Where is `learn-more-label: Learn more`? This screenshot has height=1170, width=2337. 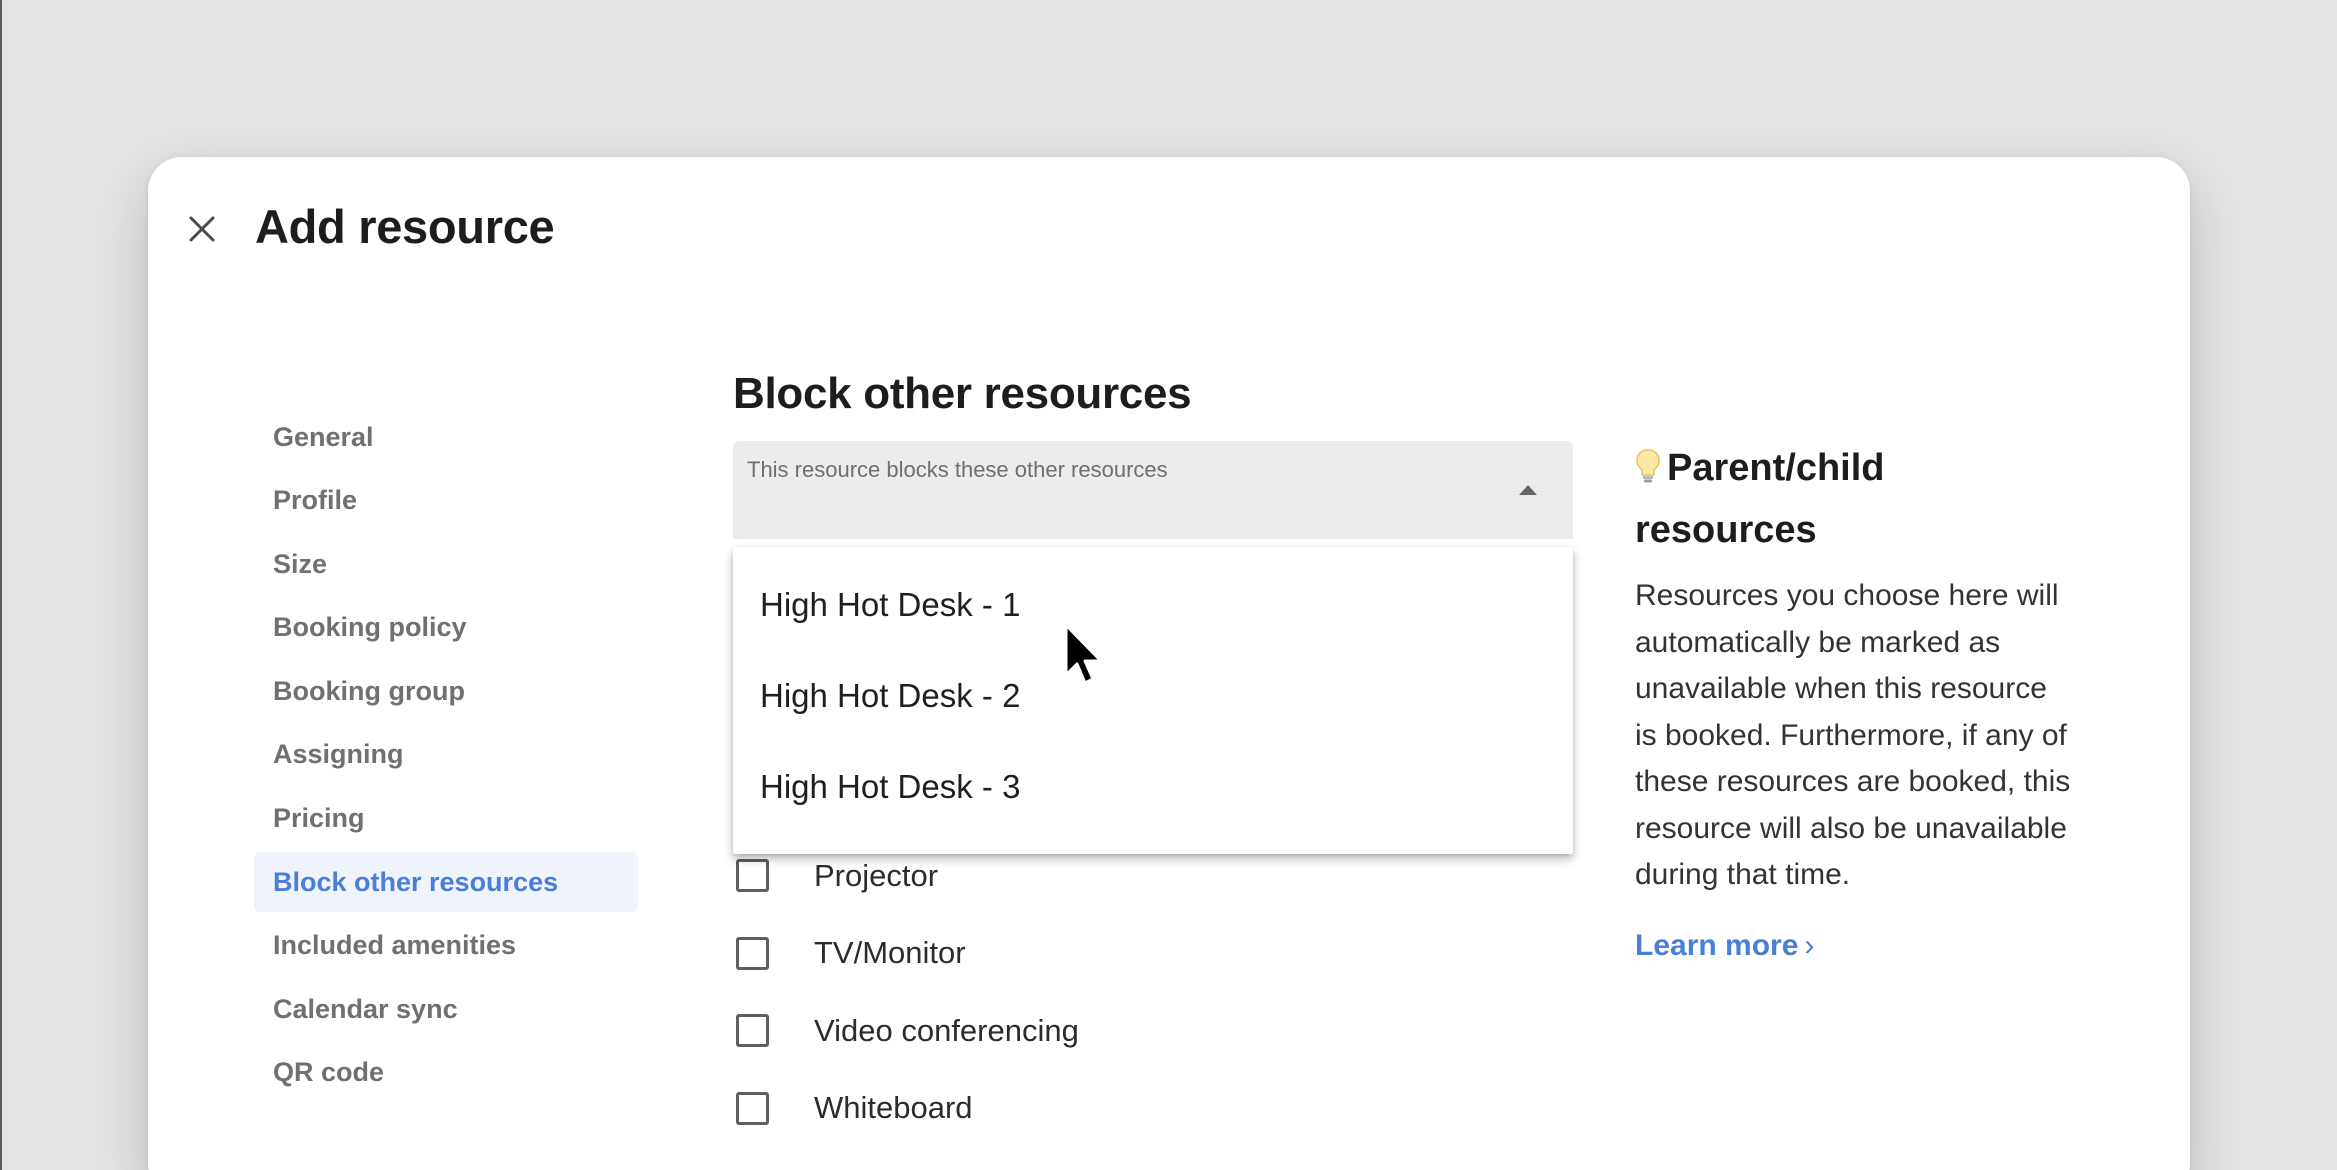 learn-more-label: Learn more is located at coordinates (1717, 945).